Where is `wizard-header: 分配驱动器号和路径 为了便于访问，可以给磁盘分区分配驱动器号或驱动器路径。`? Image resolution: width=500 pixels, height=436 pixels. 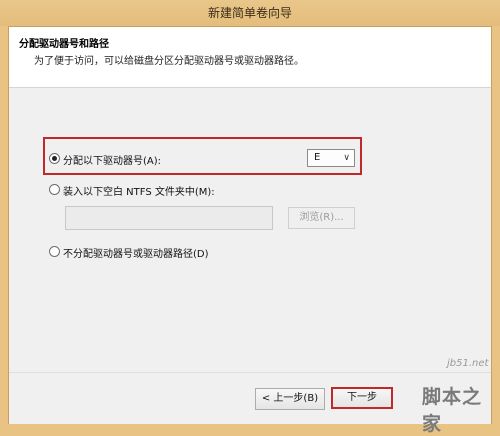 wizard-header: 分配驱动器号和路径 为了便于访问，可以给磁盘分区分配驱动器号或驱动器路径。 is located at coordinates (250, 57).